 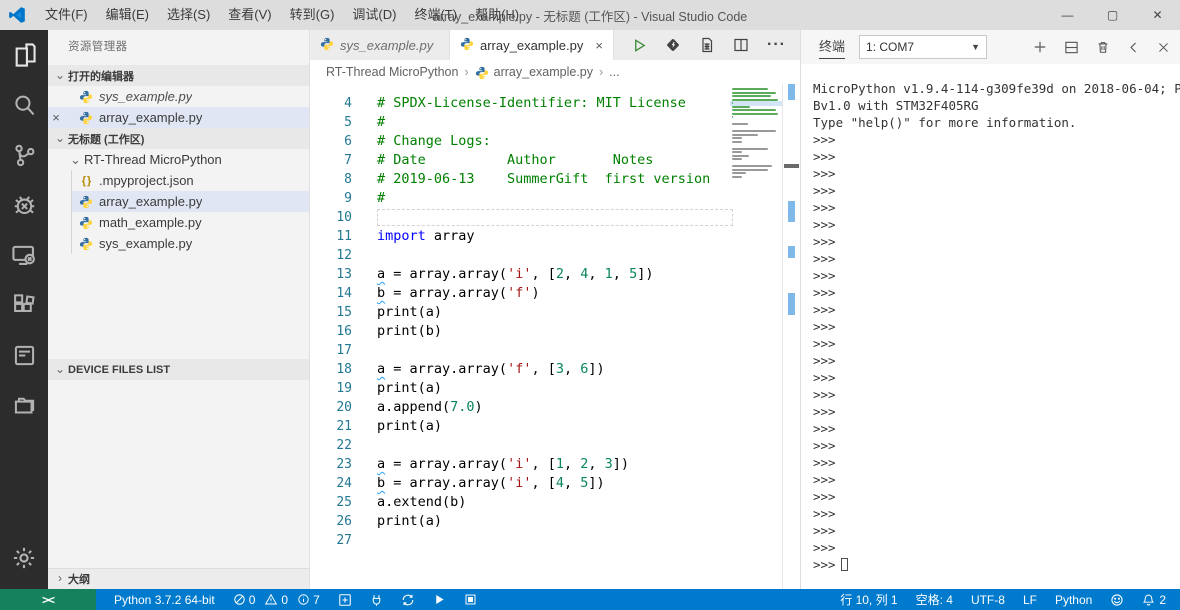 What do you see at coordinates (24, 155) in the screenshot?
I see `source-control-icon` at bounding box center [24, 155].